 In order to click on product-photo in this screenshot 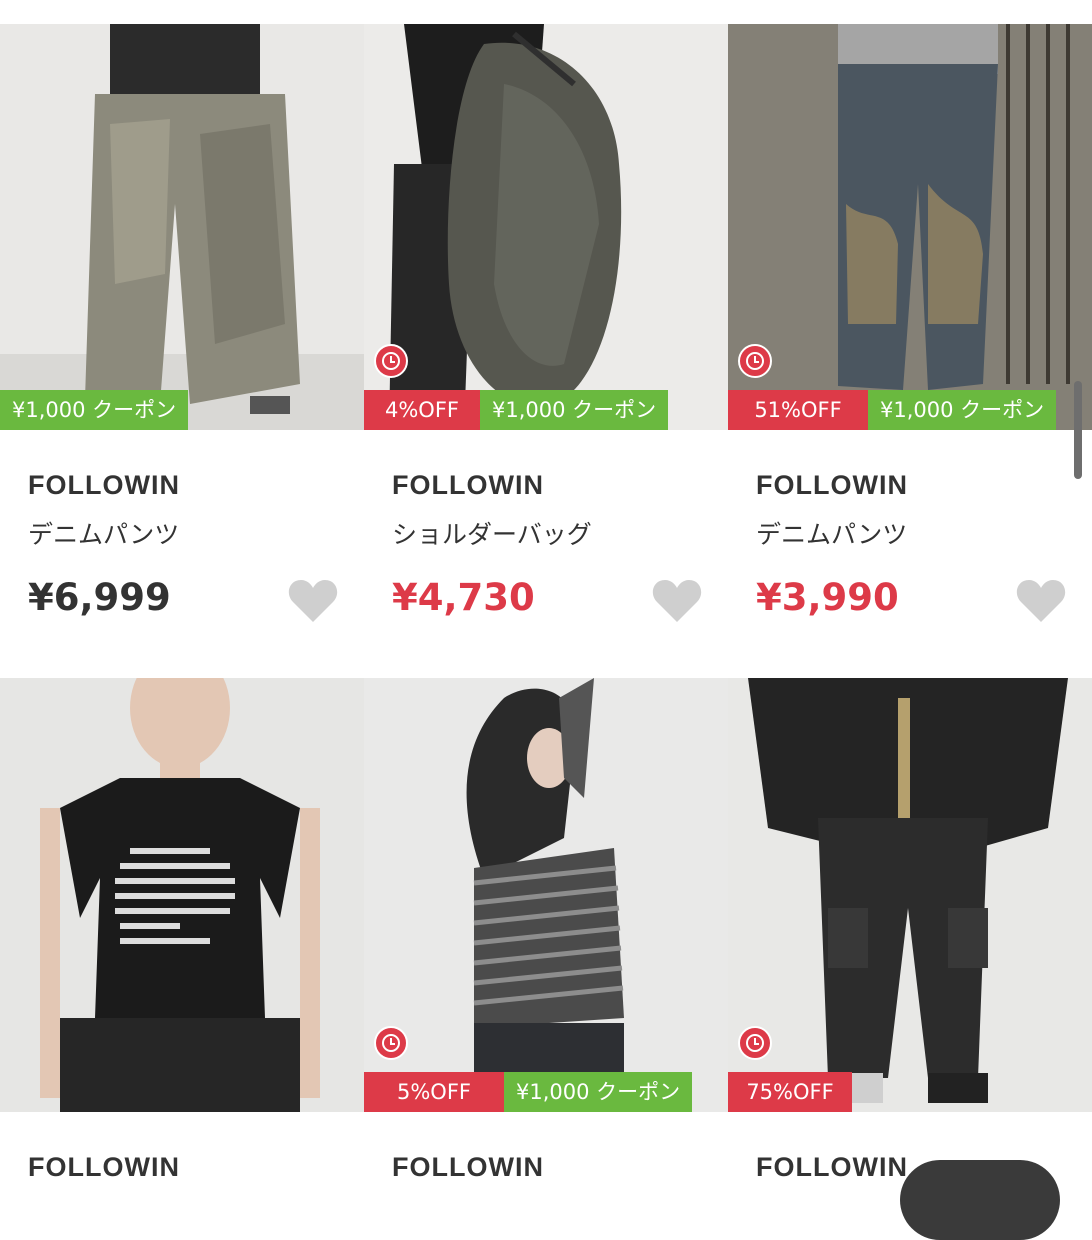, I will do `click(182, 895)`.